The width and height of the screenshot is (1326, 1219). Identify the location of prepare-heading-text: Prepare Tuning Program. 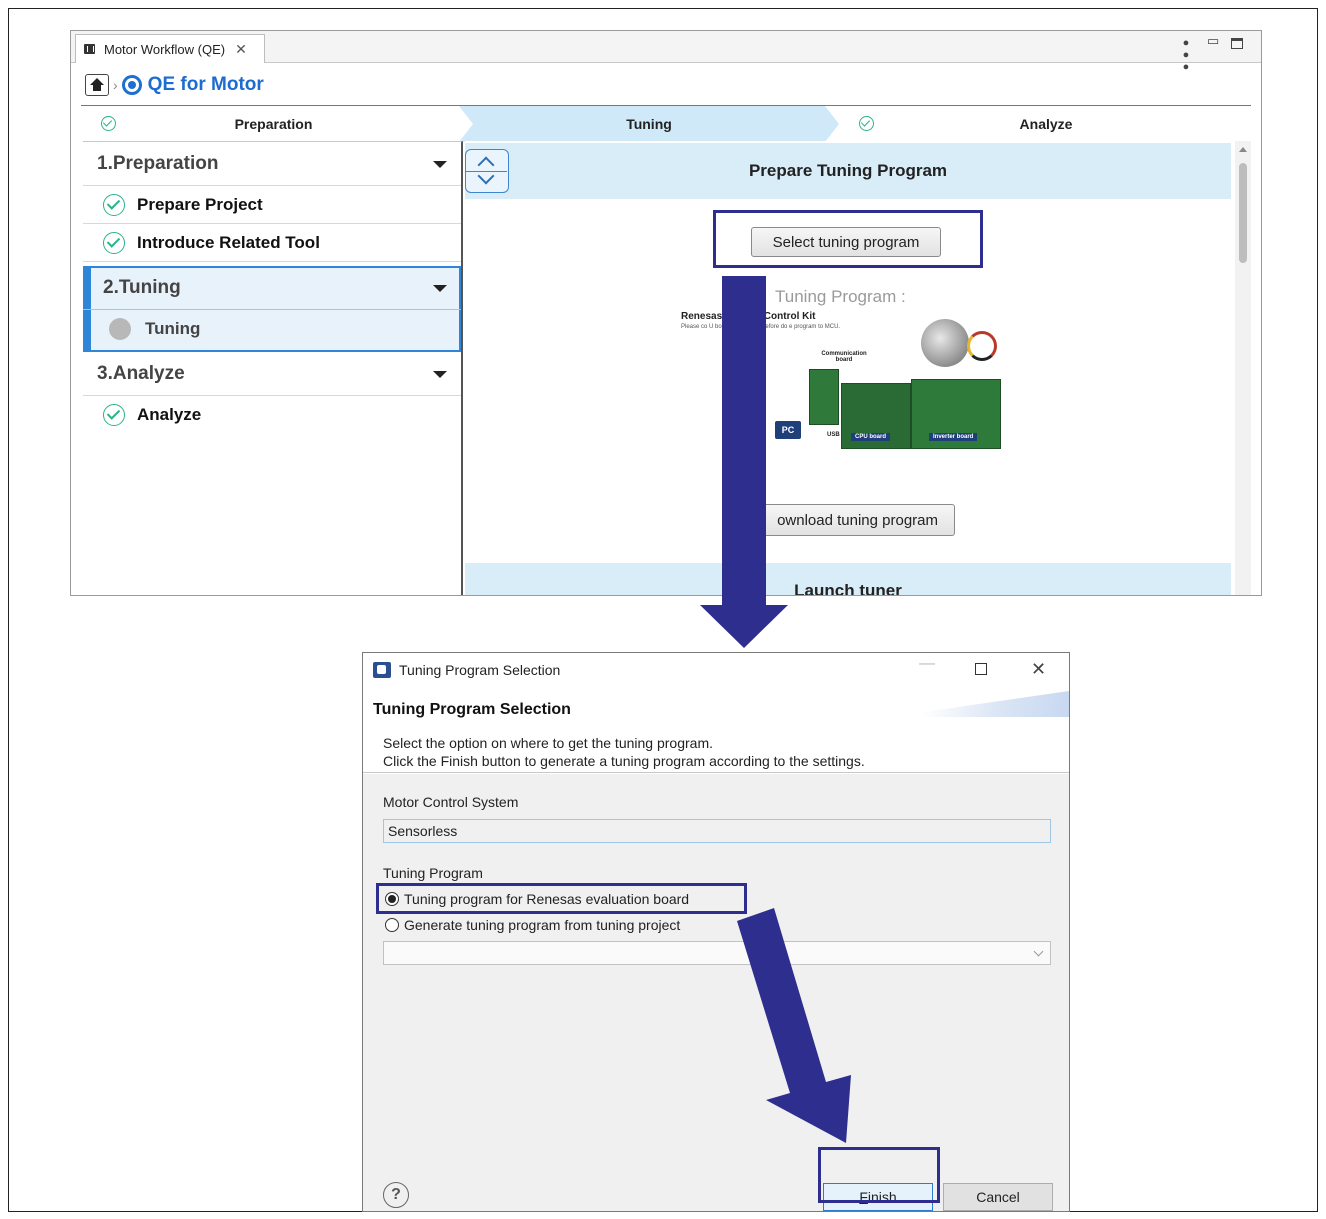
(848, 170).